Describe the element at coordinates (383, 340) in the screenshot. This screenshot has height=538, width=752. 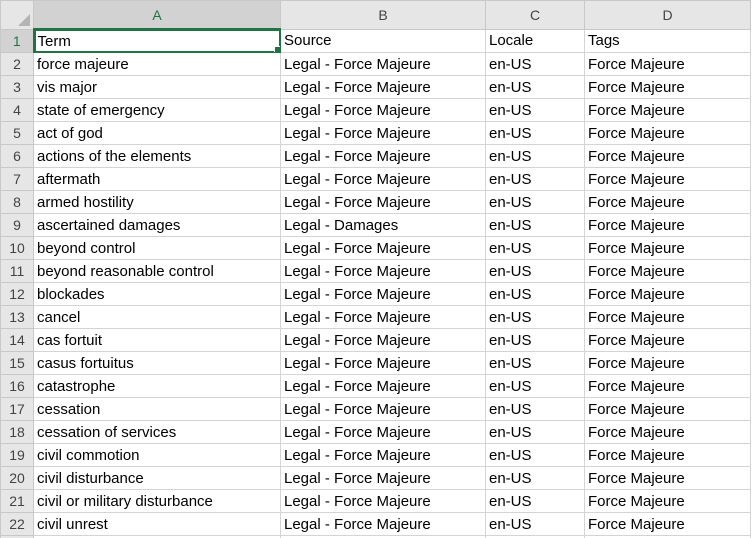
I see `cell-B14: Legal - Force Majeure` at that location.